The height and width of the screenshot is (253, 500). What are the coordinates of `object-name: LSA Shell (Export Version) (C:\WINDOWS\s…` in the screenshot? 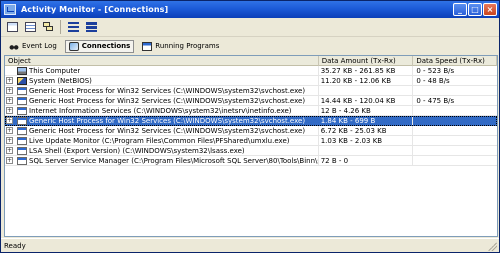 It's located at (137, 150).